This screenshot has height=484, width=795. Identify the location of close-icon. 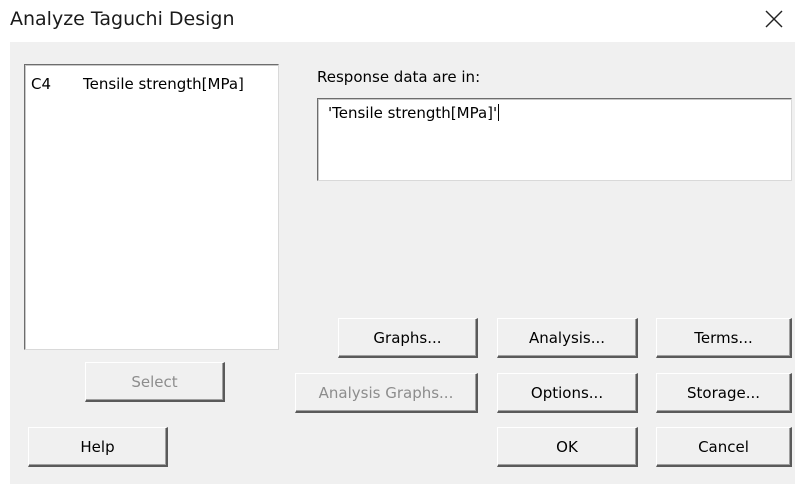
(774, 19).